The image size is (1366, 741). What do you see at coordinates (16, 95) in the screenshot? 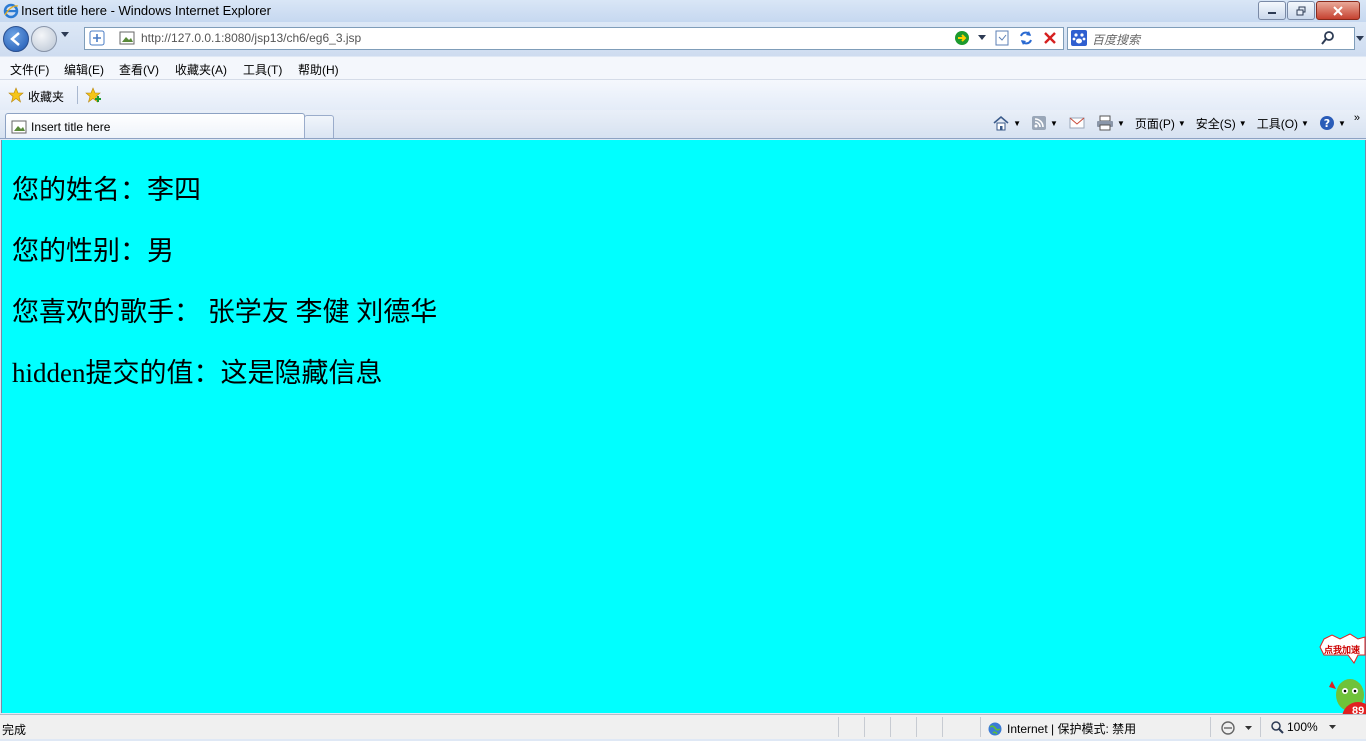
I see `favorites-star-icon` at bounding box center [16, 95].